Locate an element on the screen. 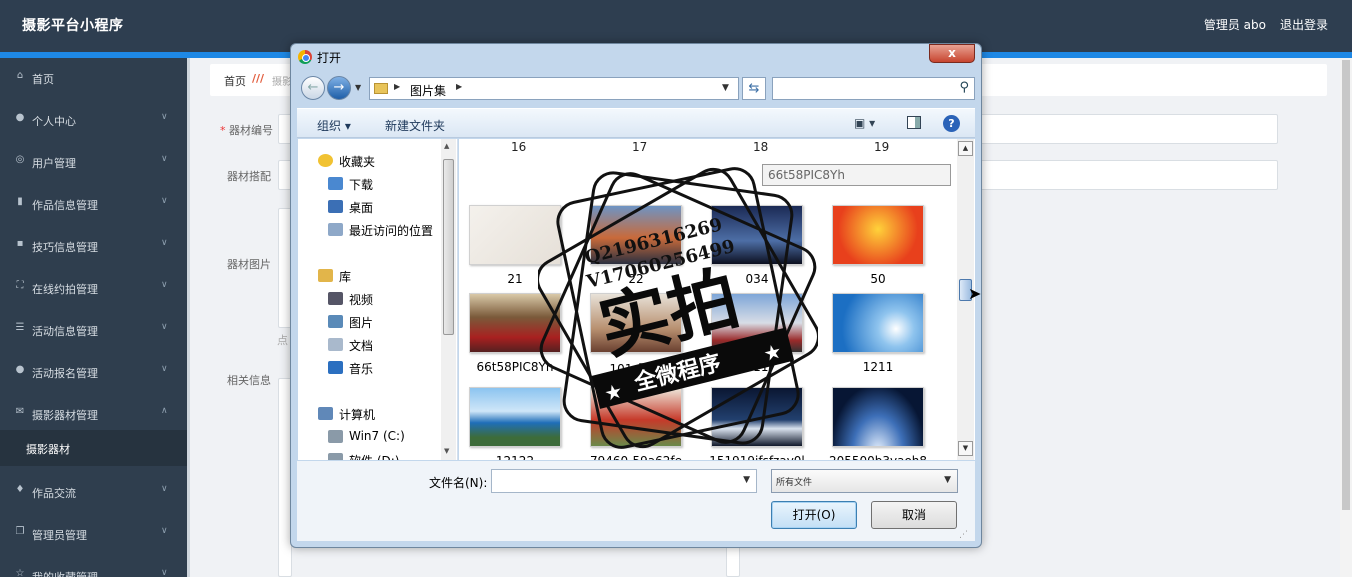 This screenshot has width=1352, height=577. chevron-down-icon: ∨ is located at coordinates (164, 327).